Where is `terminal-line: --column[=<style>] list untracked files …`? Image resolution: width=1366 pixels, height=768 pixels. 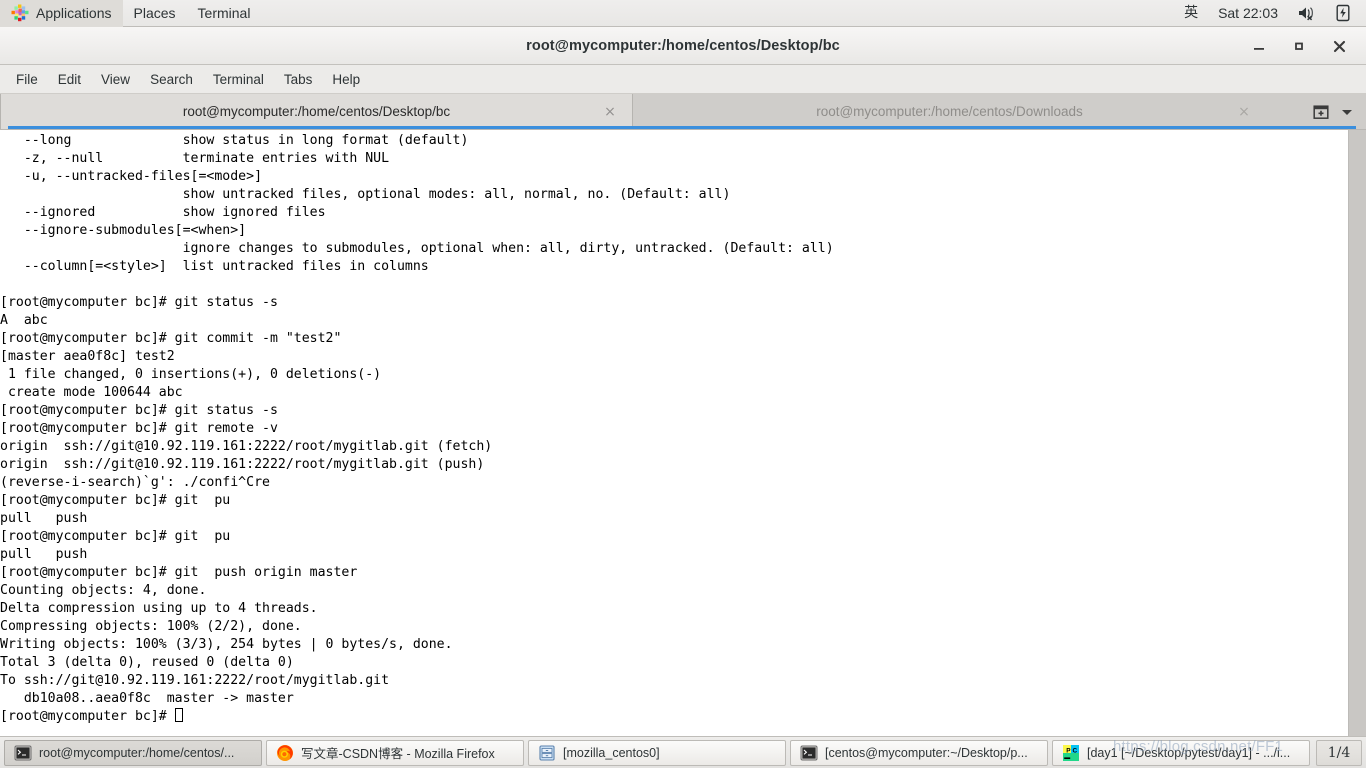 terminal-line: --column[=<style>] list untracked files … is located at coordinates (214, 266).